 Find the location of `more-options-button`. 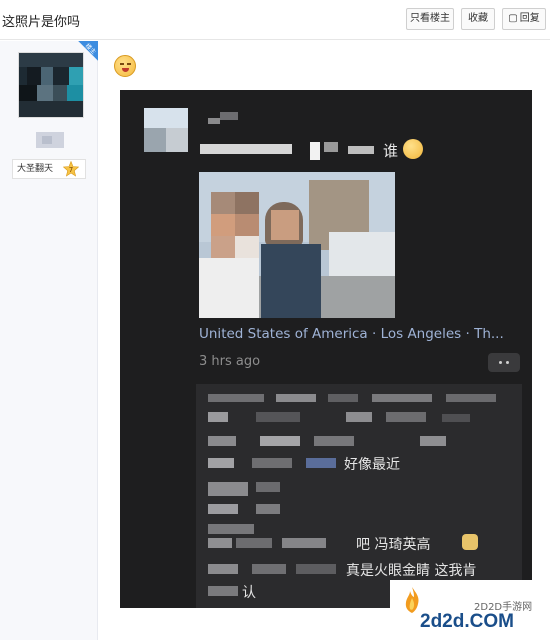

more-options-button is located at coordinates (504, 362).